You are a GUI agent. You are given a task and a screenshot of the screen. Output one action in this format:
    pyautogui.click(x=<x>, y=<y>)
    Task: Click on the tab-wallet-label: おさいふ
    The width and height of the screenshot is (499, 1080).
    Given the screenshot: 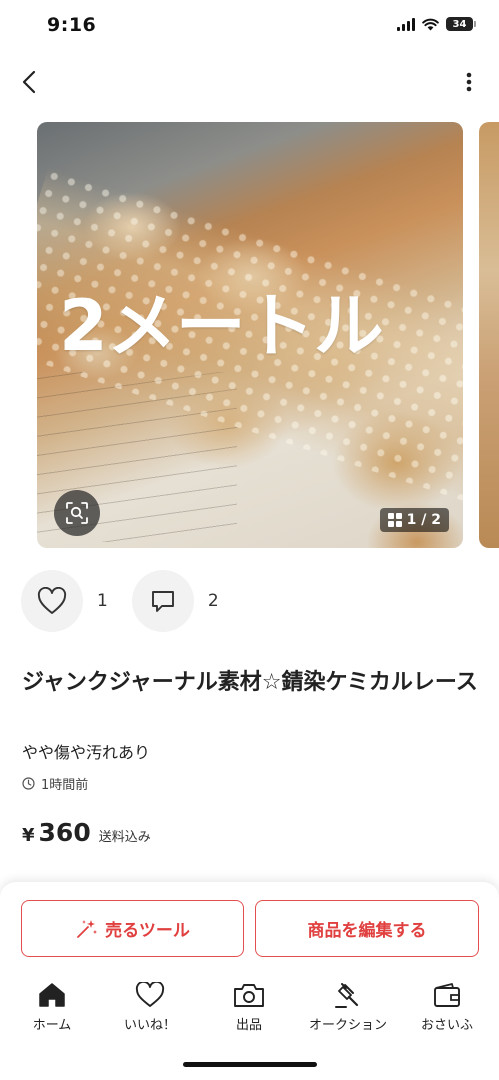 What is the action you would take?
    pyautogui.click(x=446, y=1025)
    